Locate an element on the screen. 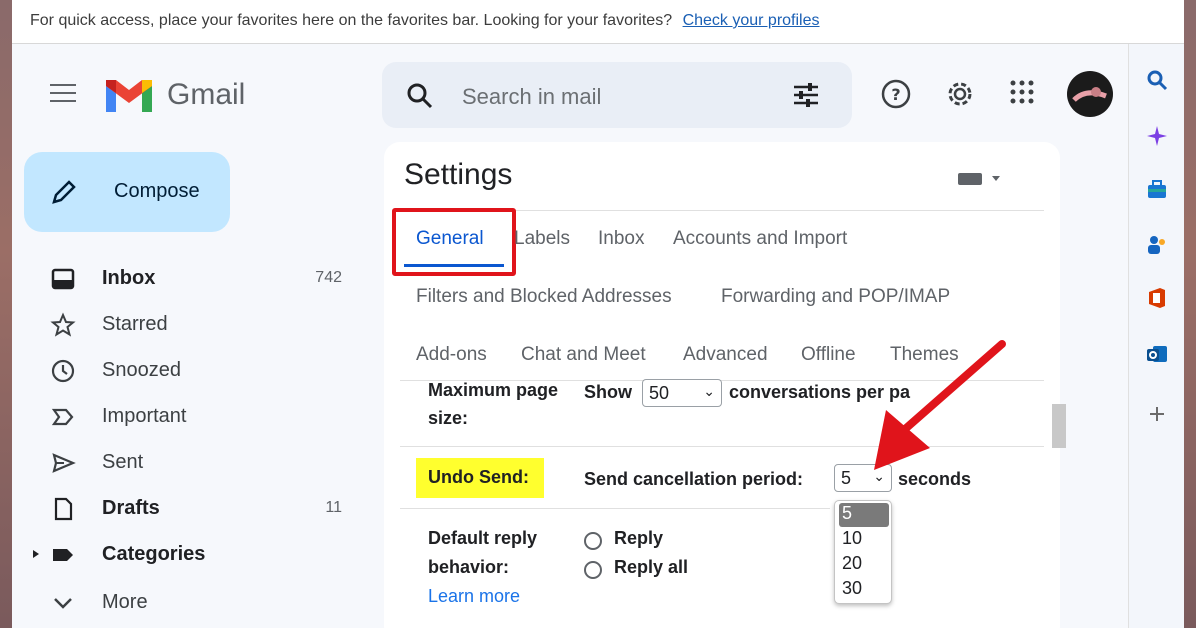 The height and width of the screenshot is (628, 1196). sidebar-item-label: Starred is located at coordinates (135, 324).